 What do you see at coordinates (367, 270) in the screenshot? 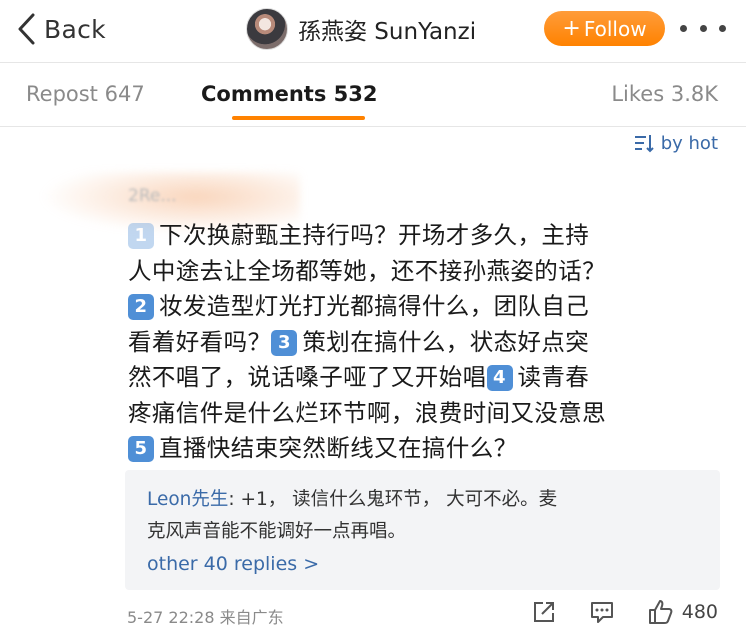
I see `comment-text: 人中途去让全场都等她，还不接孙燕姿的话？` at bounding box center [367, 270].